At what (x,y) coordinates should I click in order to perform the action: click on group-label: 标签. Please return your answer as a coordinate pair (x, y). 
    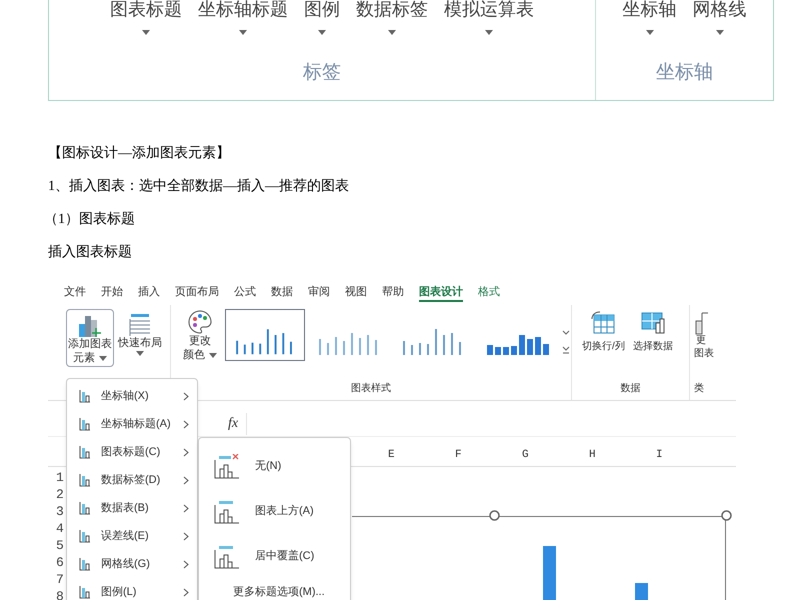
    Looking at the image, I should click on (322, 73).